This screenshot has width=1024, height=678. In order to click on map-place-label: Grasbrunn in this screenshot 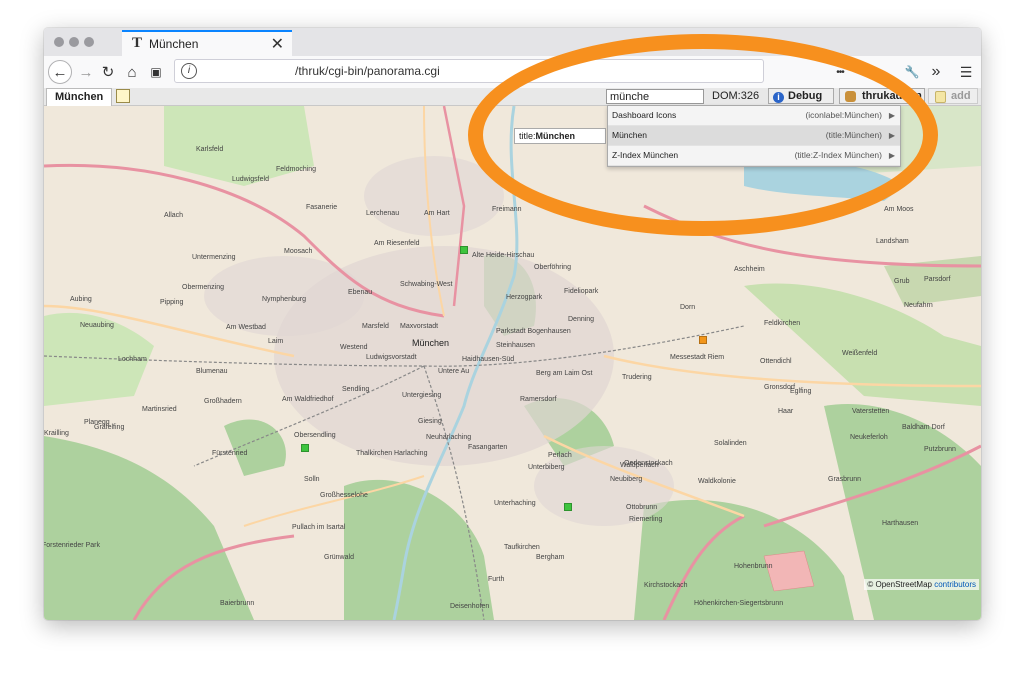, I will do `click(845, 479)`.